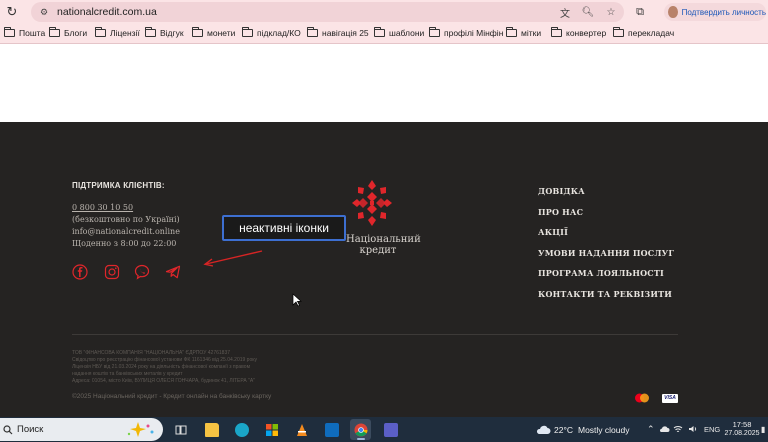 The image size is (768, 442). What do you see at coordinates (327, 12) in the screenshot?
I see `address-bar: ⚙ nationalcredit.com.ua 文 🔍︎ ☆` at bounding box center [327, 12].